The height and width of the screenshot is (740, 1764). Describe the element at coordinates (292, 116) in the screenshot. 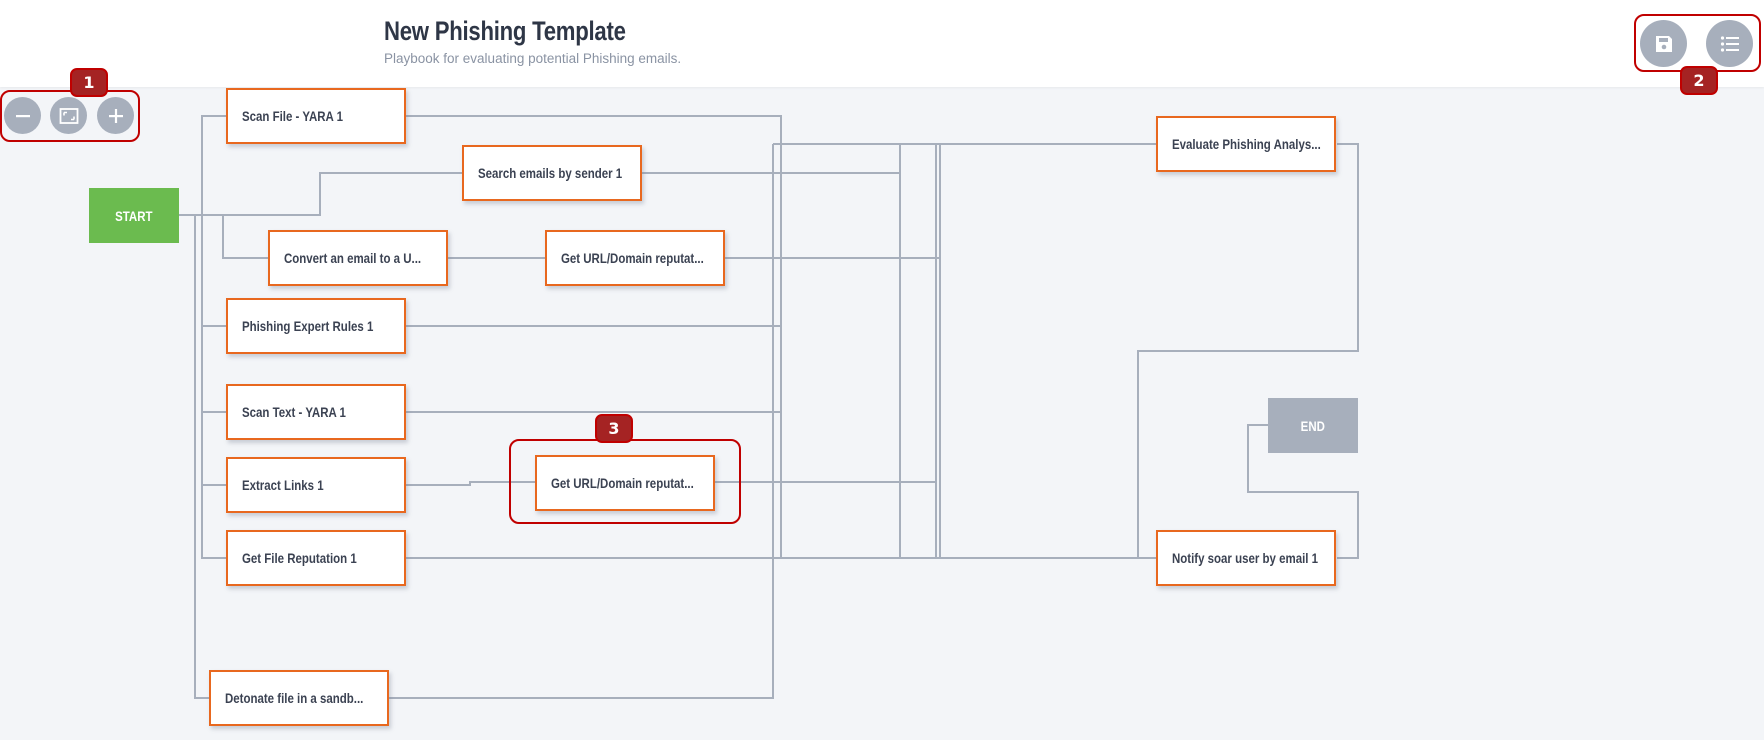

I see `node-label: Scan File - YARA 1` at that location.